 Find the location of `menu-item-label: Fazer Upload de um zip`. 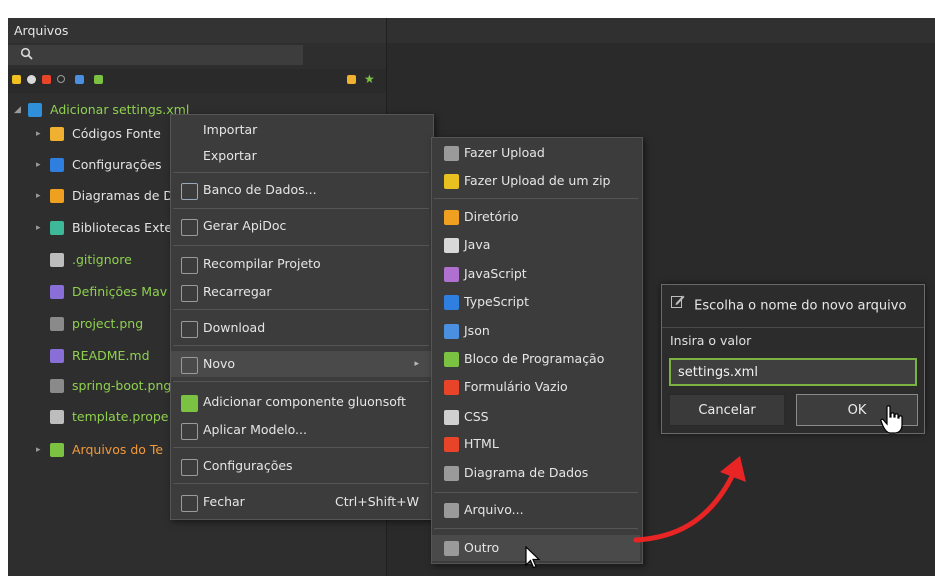

menu-item-label: Fazer Upload de um zip is located at coordinates (537, 180).